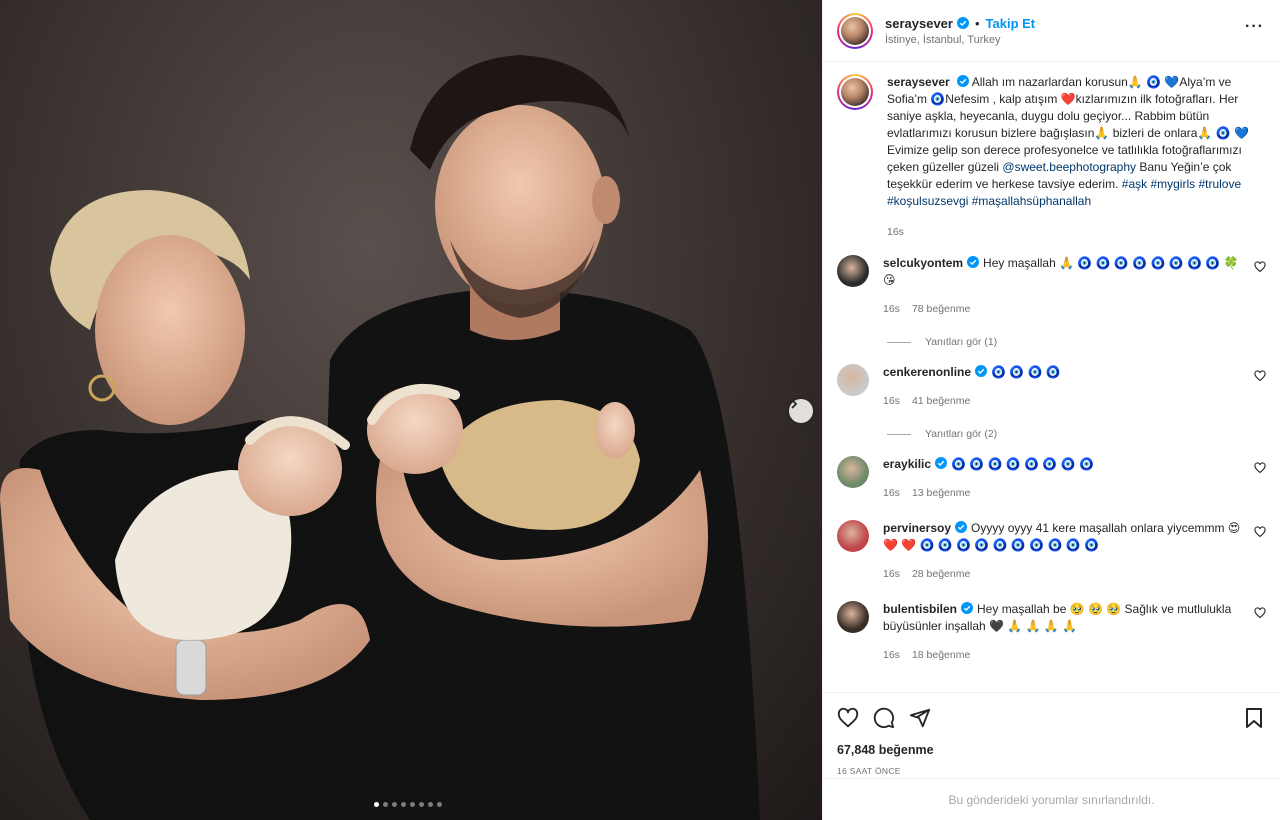 The height and width of the screenshot is (820, 1280). What do you see at coordinates (884, 718) in the screenshot?
I see `comment-icon` at bounding box center [884, 718].